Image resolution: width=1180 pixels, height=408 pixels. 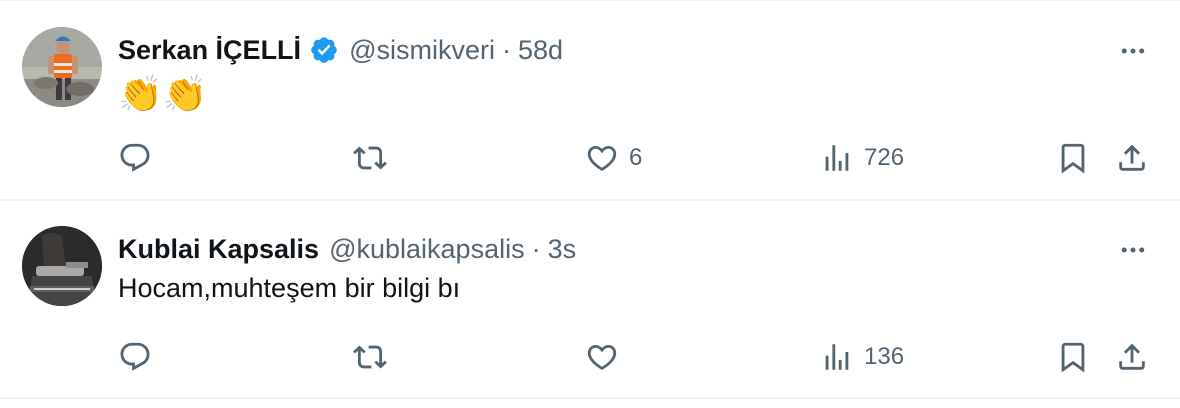 I want to click on verified-badge-icon, so click(x=324, y=50).